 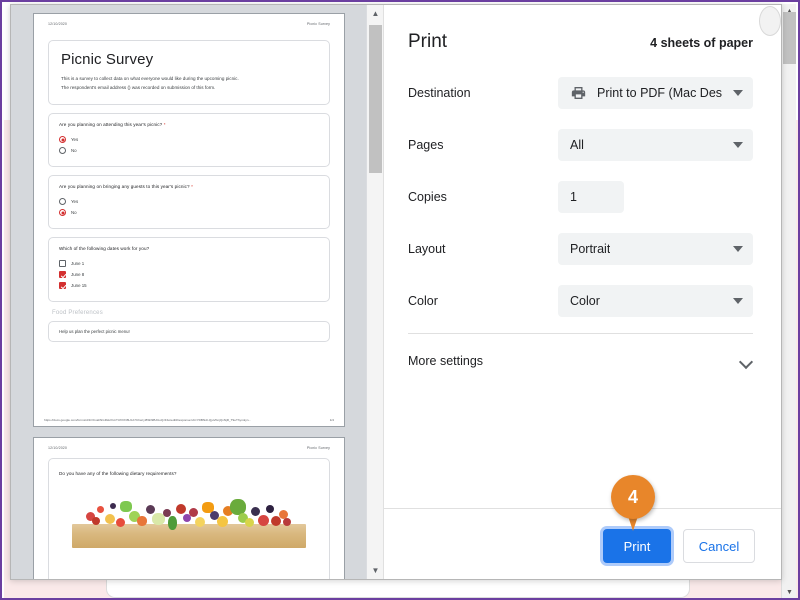 What do you see at coordinates (374, 292) in the screenshot?
I see `preview-scrollbar: ▲ ▼` at bounding box center [374, 292].